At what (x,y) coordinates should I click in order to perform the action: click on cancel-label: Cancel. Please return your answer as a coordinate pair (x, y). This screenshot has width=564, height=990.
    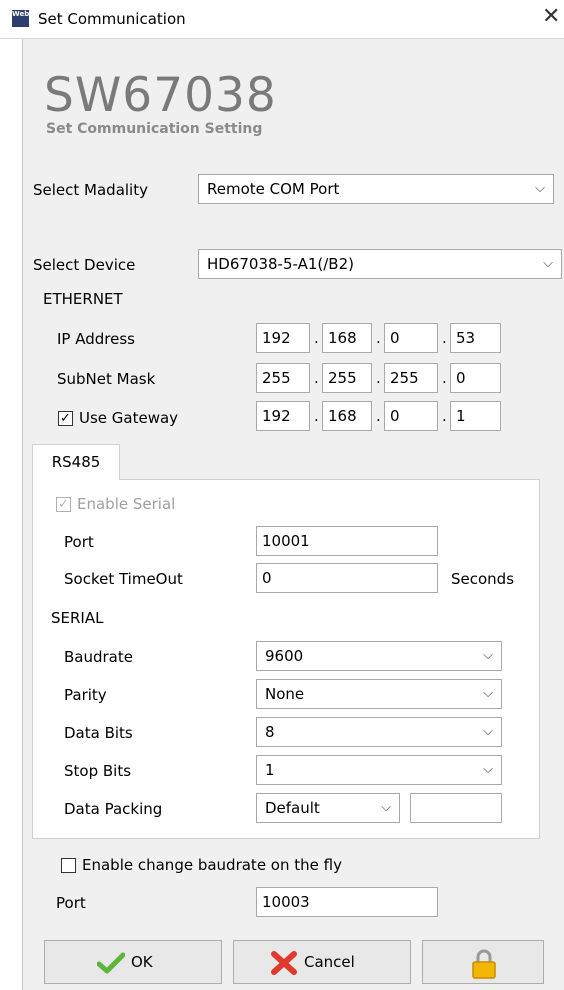
    Looking at the image, I should click on (329, 962).